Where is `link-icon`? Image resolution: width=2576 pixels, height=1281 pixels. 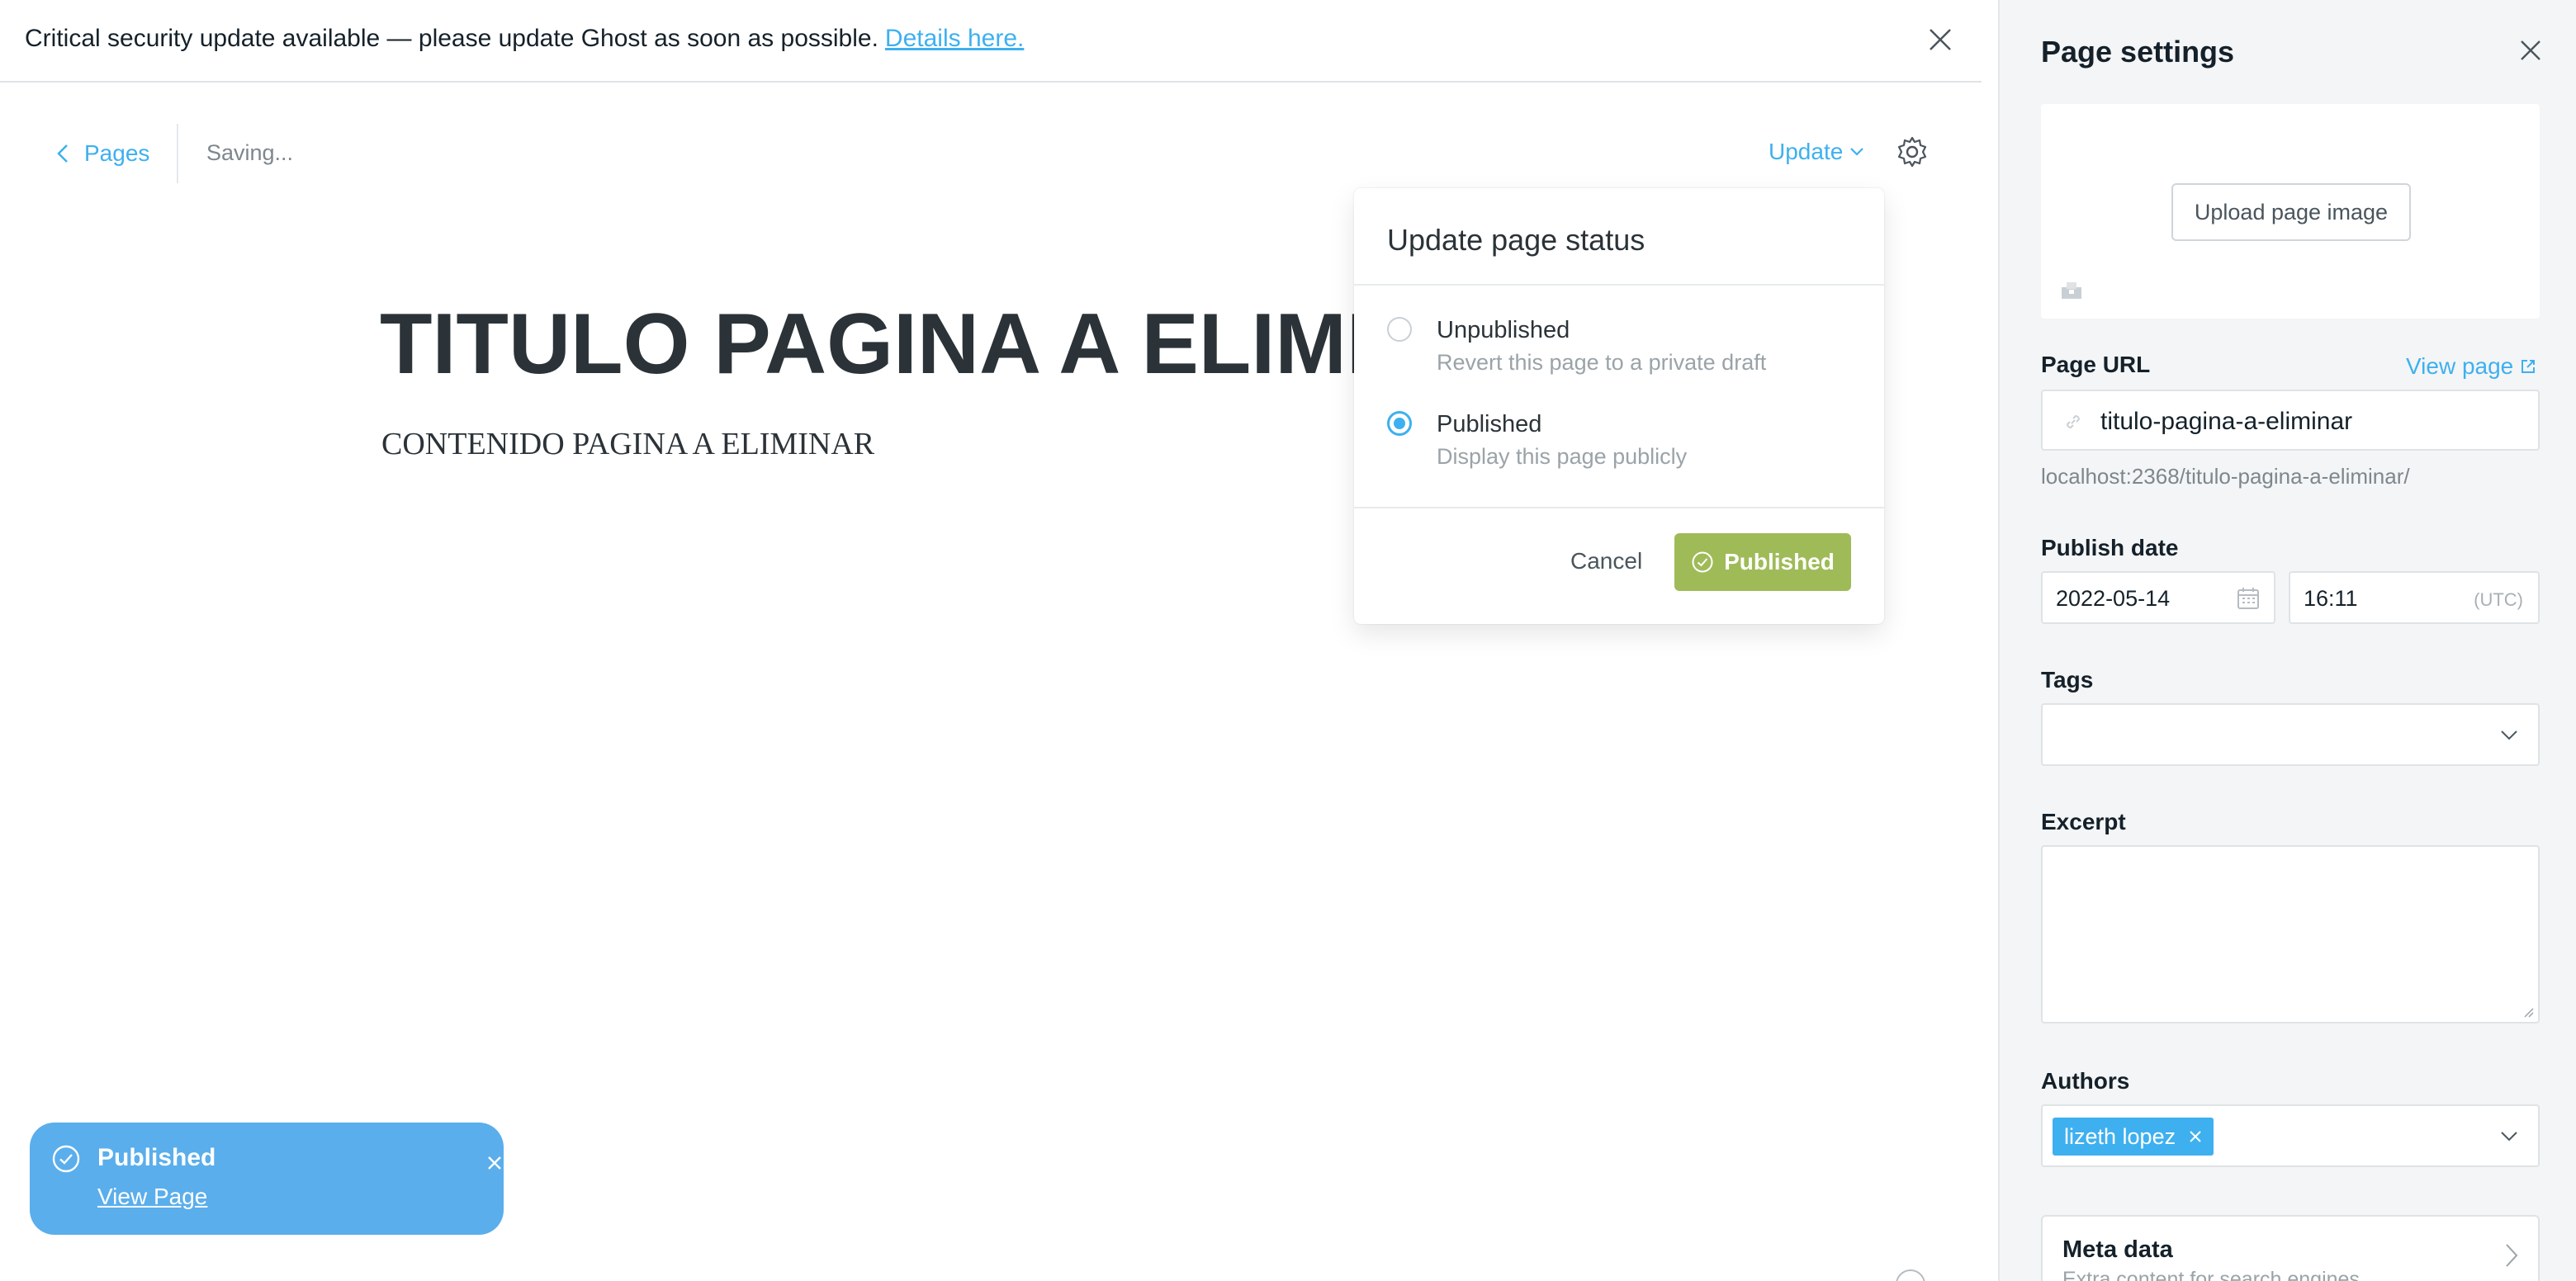 link-icon is located at coordinates (2073, 421).